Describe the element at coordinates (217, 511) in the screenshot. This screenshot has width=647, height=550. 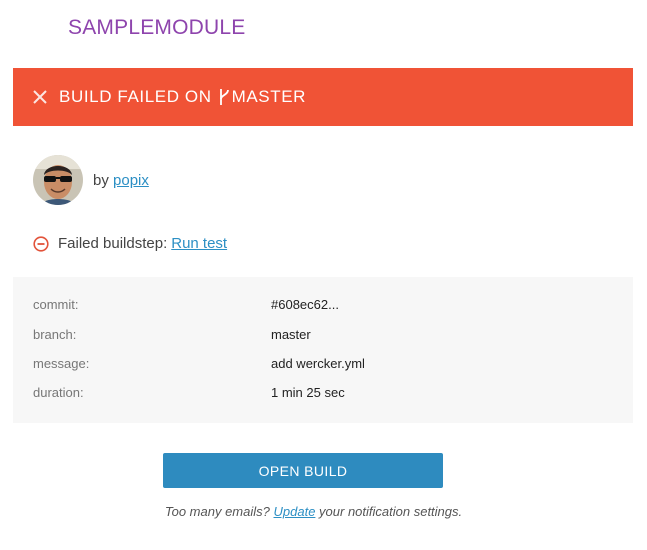
I see `footer-prefix: Too many emails?` at that location.